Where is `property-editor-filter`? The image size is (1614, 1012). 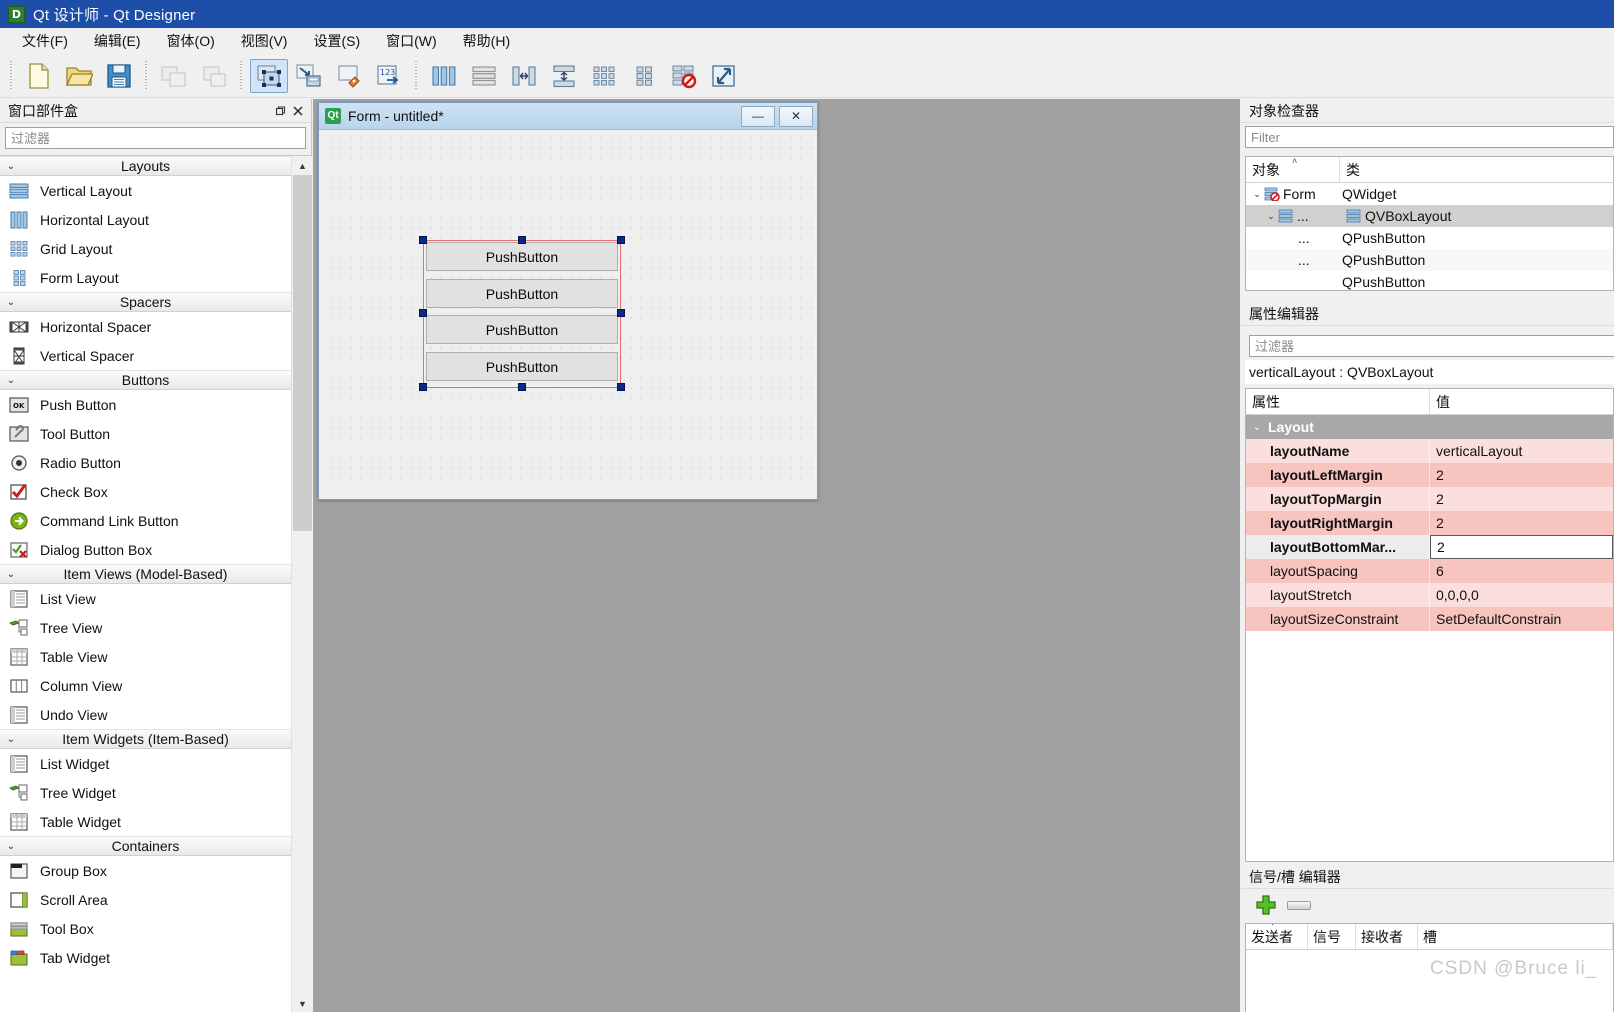 property-editor-filter is located at coordinates (1431, 346).